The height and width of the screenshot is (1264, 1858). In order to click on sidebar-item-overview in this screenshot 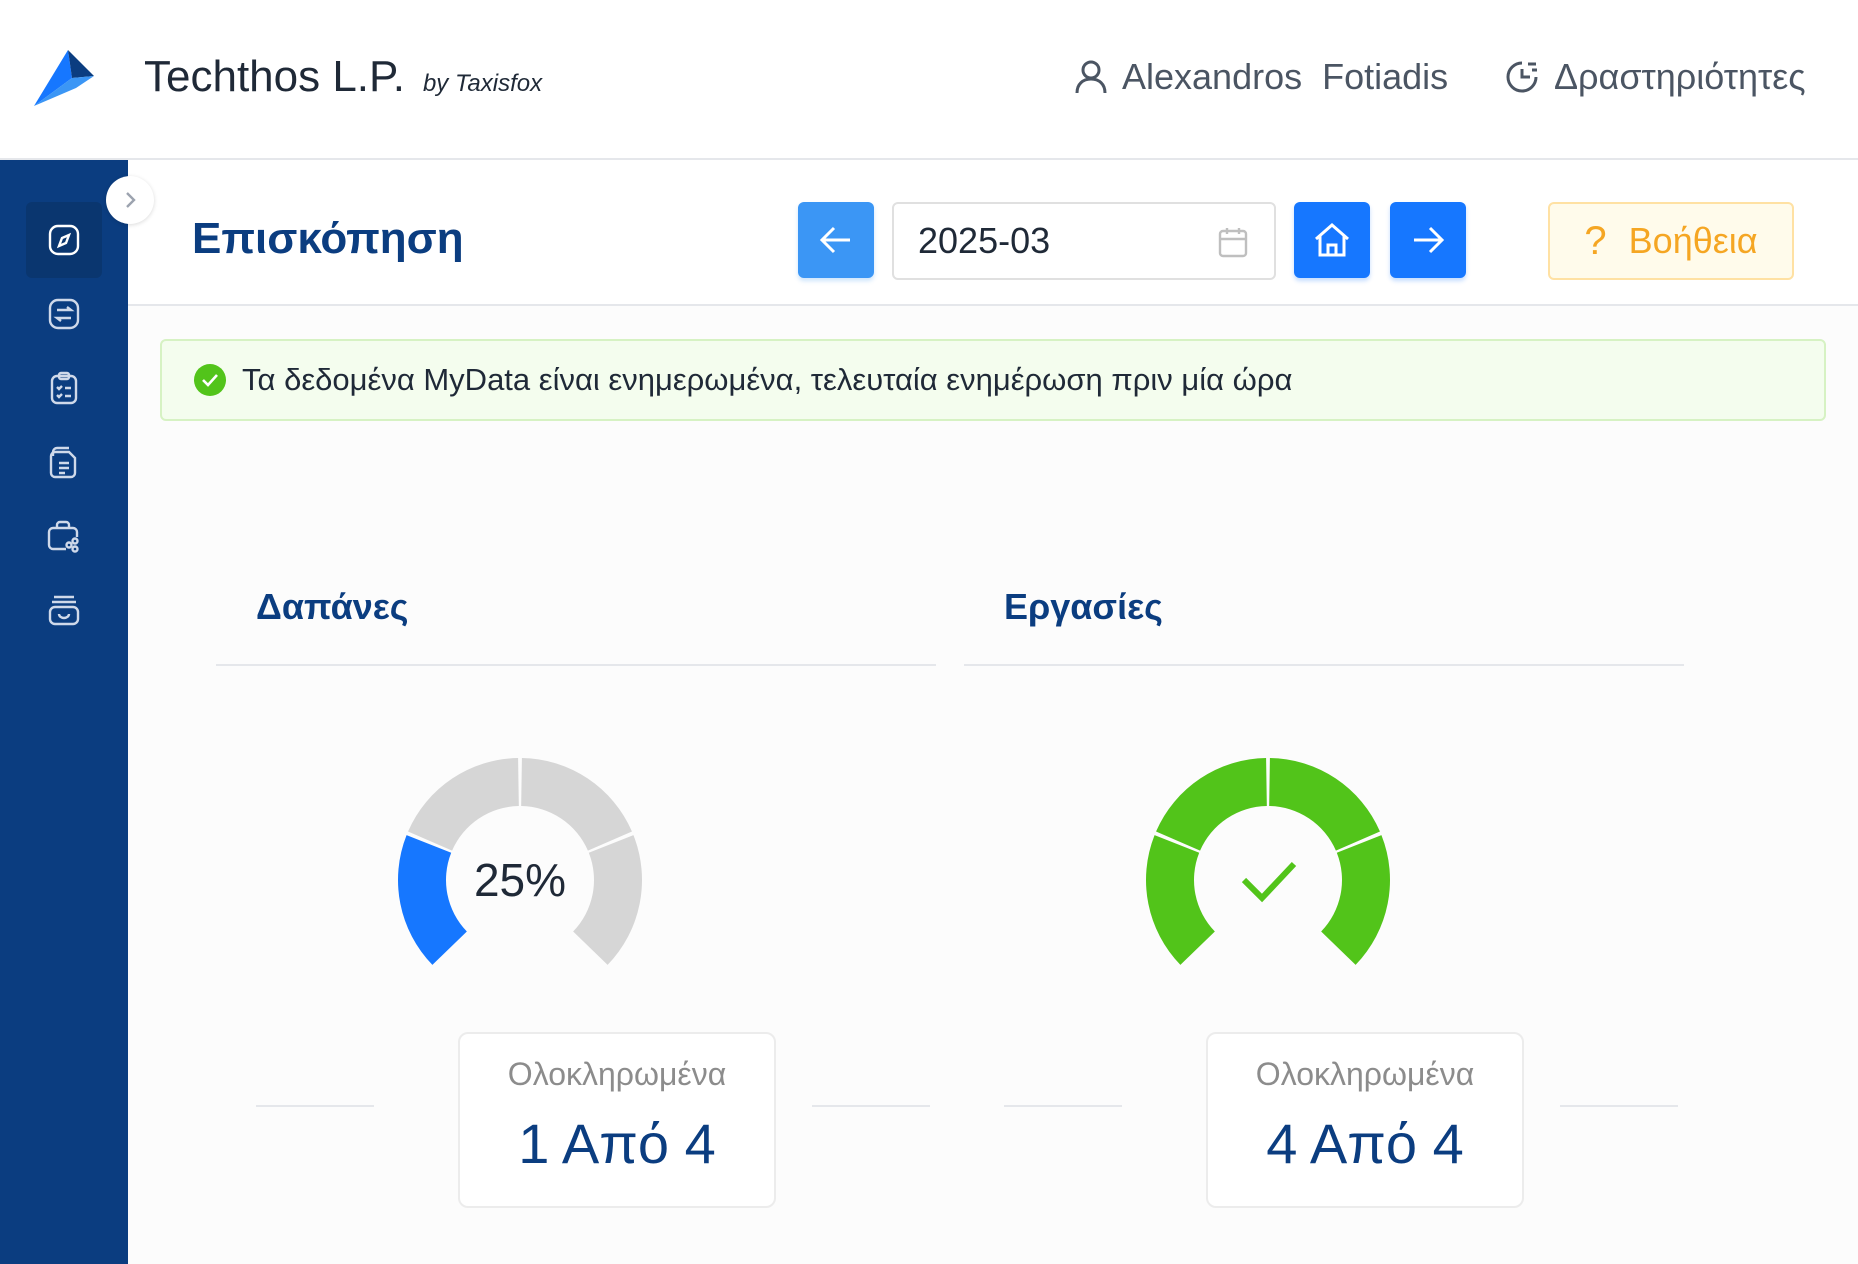, I will do `click(64, 240)`.